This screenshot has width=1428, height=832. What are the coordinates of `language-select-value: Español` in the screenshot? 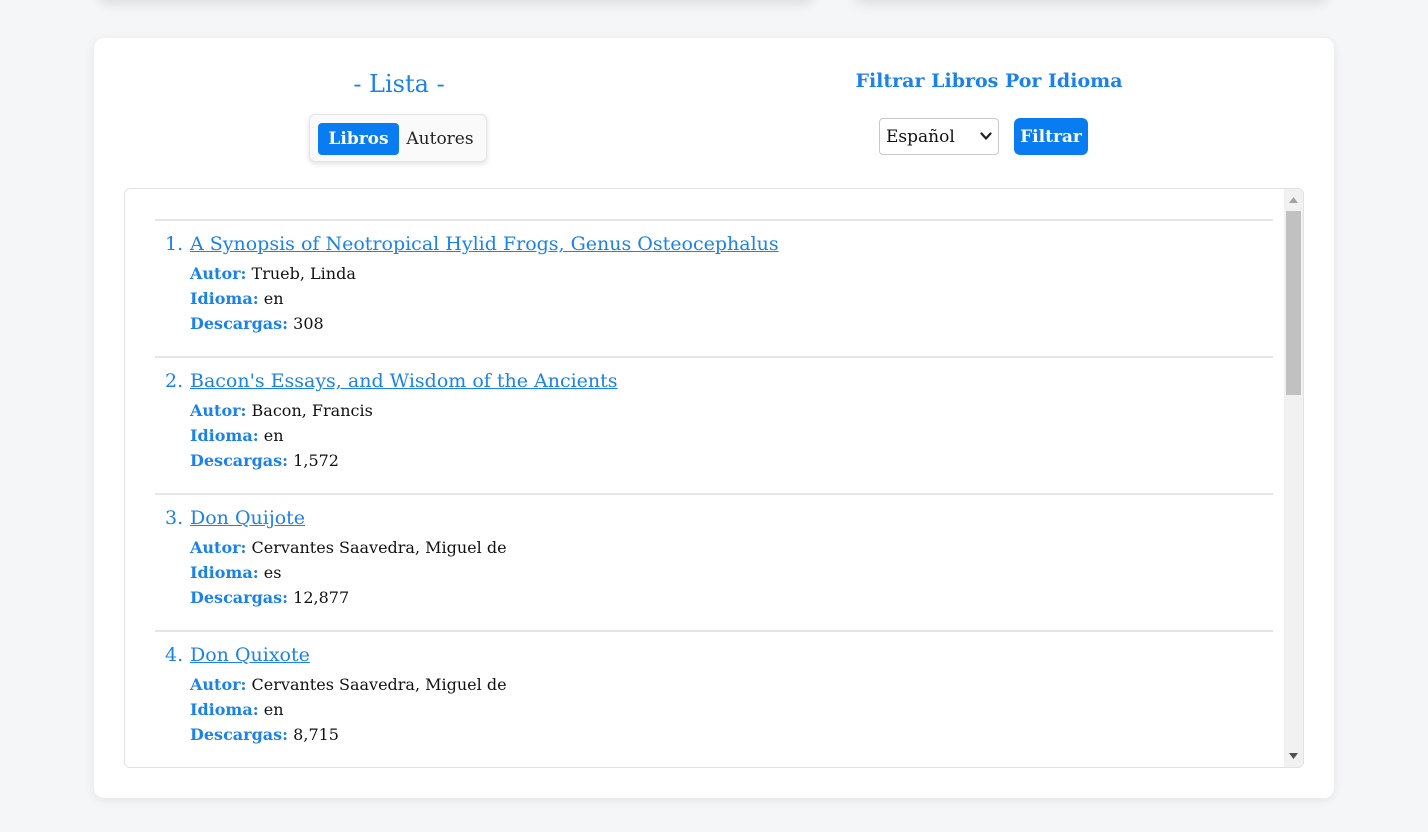 It's located at (920, 137).